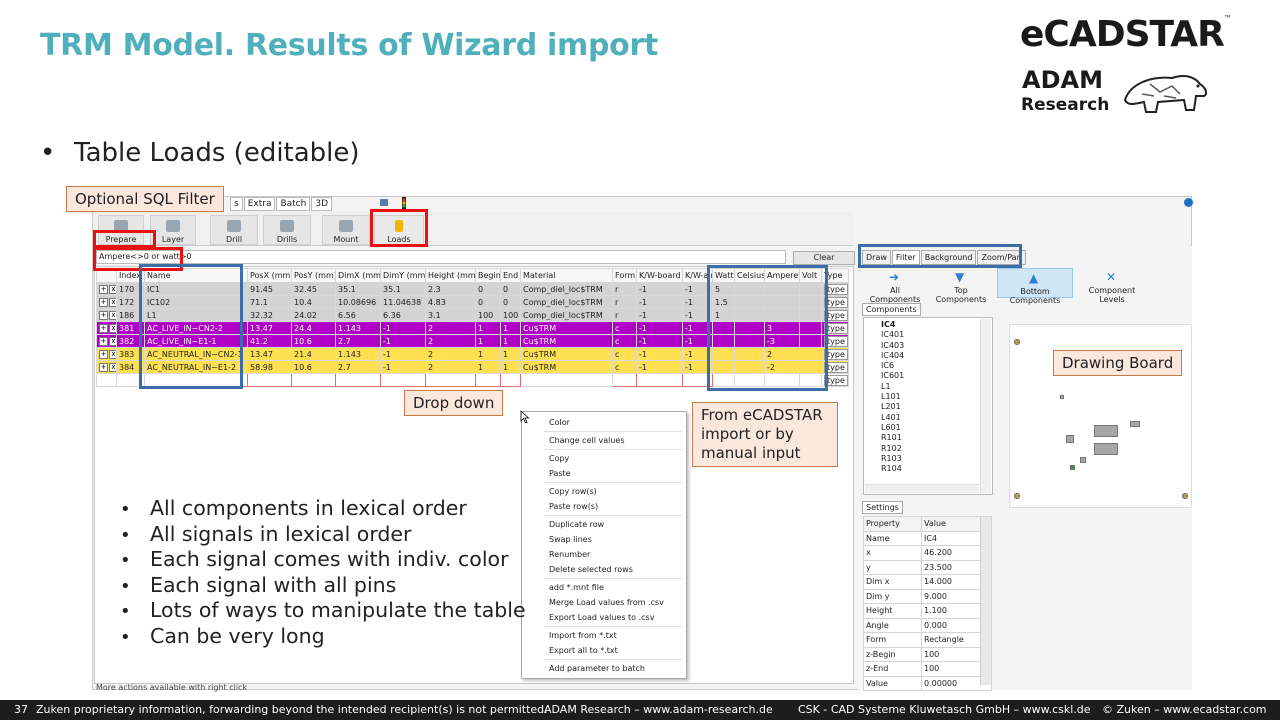 This screenshot has height=720, width=1280. I want to click on cell-posy: 10.6, so click(313, 367).